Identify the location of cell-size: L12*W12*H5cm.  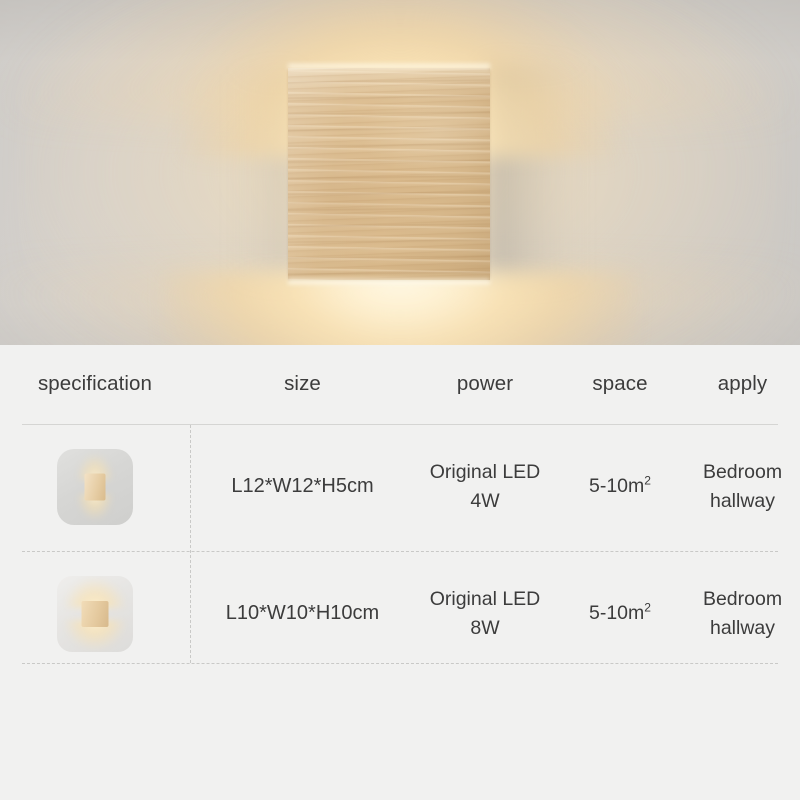
(302, 486).